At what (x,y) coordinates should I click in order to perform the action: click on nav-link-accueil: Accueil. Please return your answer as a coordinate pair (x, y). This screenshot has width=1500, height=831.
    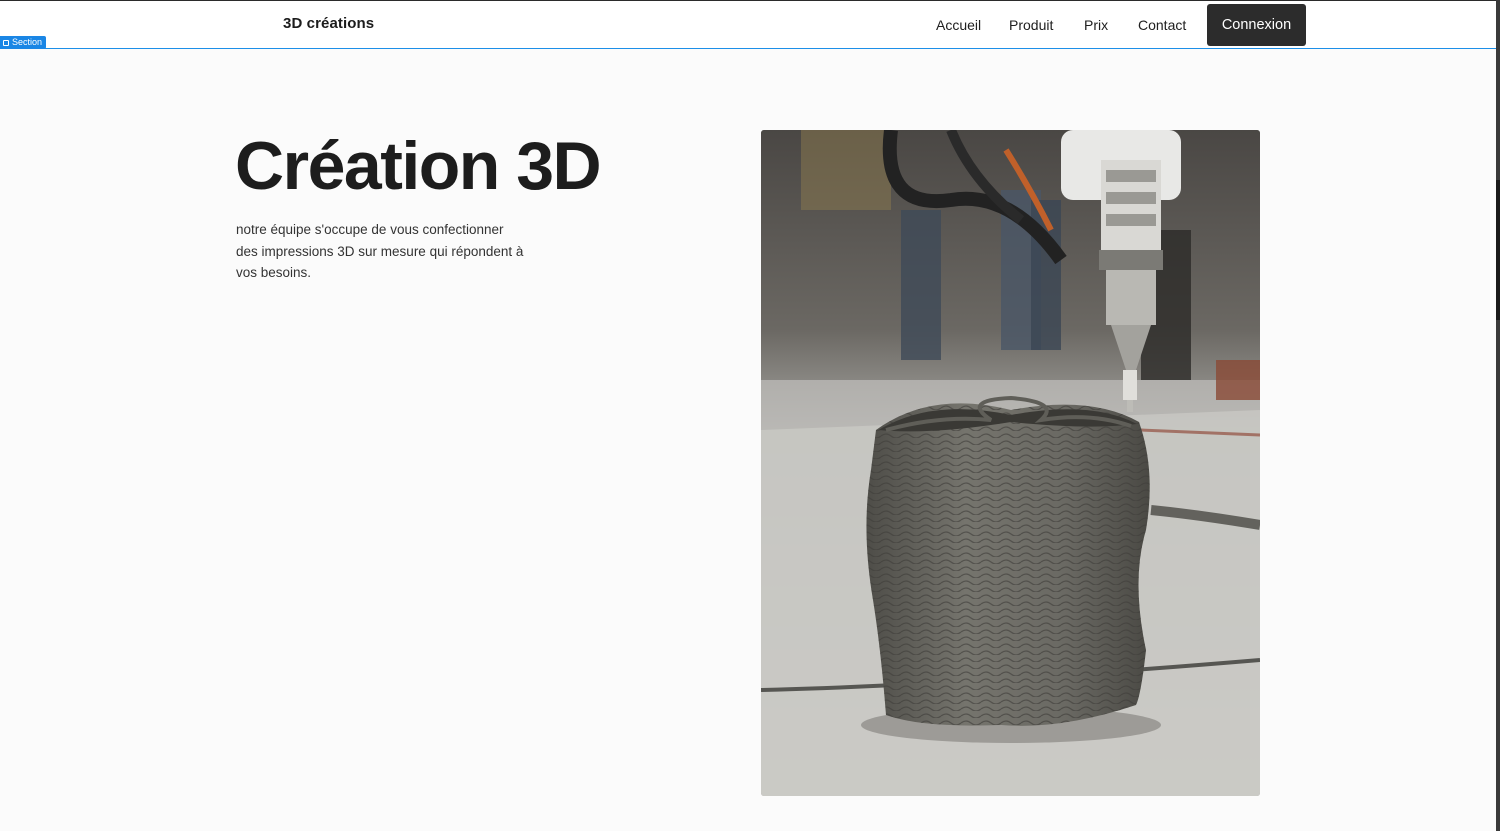
    Looking at the image, I should click on (958, 25).